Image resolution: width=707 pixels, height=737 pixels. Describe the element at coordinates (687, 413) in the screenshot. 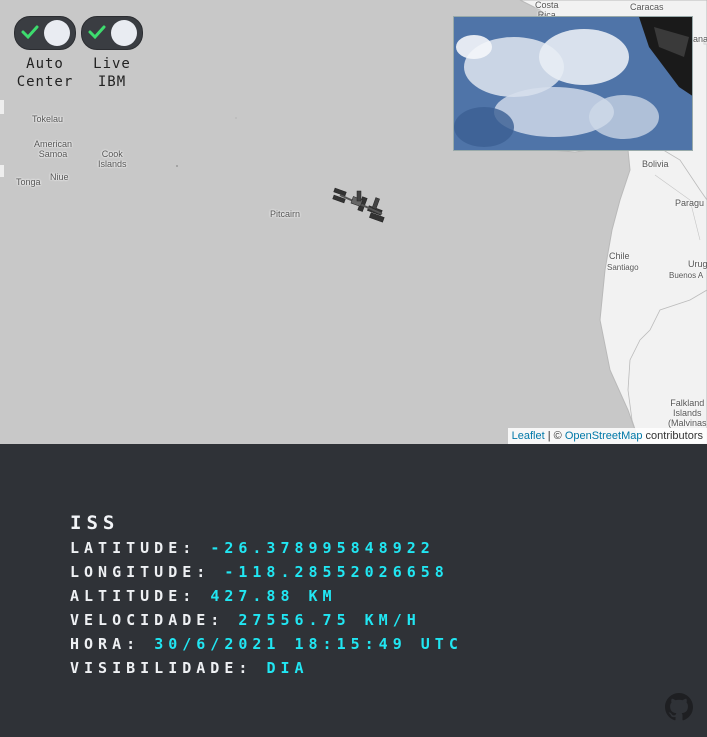

I see `map-label-falkland: Falkland Islands (Malvinas` at that location.